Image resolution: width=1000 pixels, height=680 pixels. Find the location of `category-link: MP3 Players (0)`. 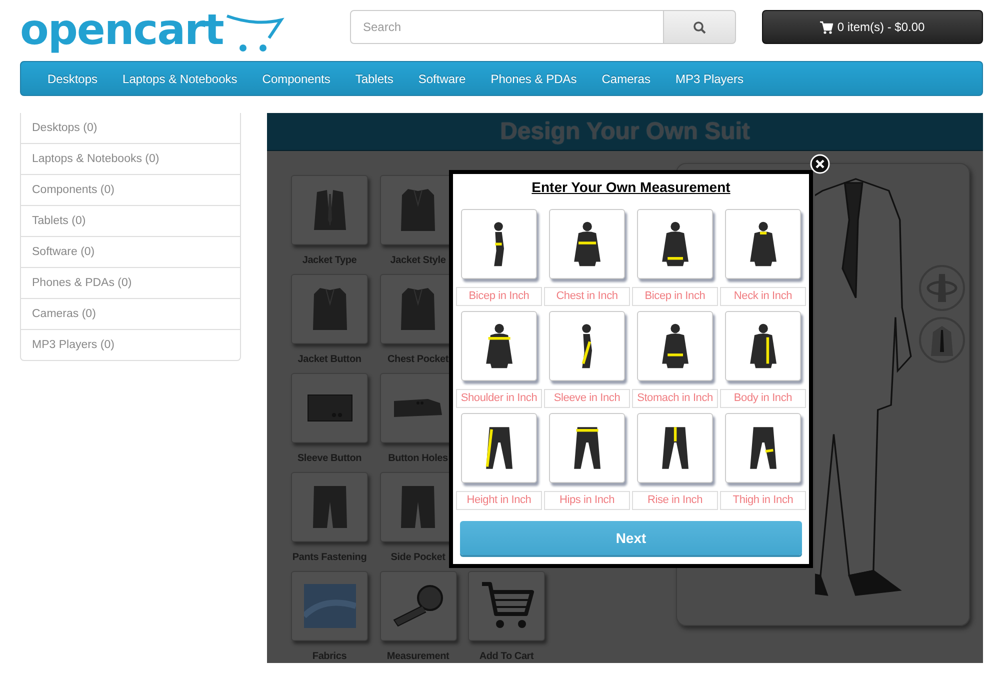

category-link: MP3 Players (0) is located at coordinates (130, 345).